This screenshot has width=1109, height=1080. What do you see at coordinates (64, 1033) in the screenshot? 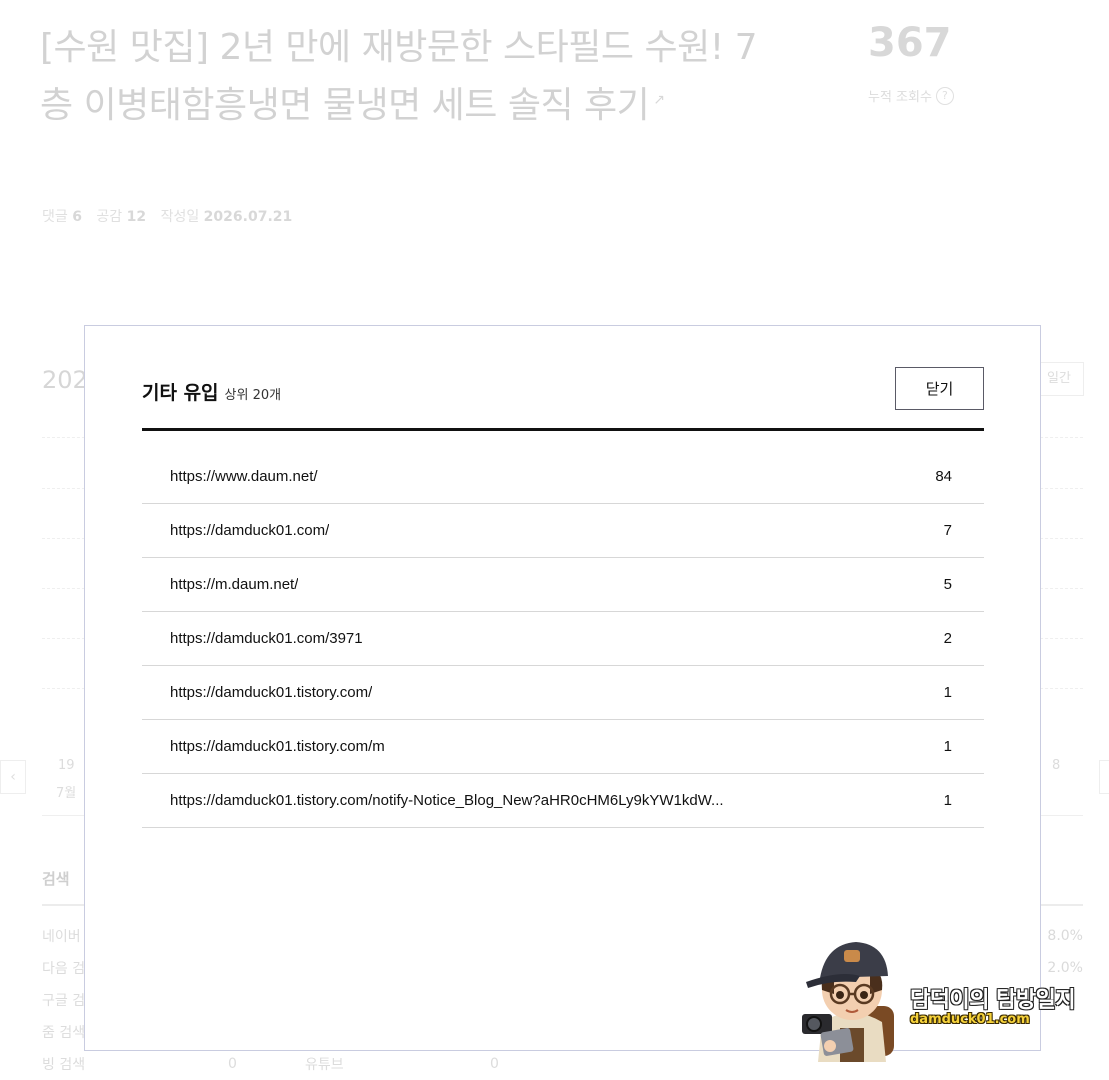
I see `search-row-label: 줌 검색` at bounding box center [64, 1033].